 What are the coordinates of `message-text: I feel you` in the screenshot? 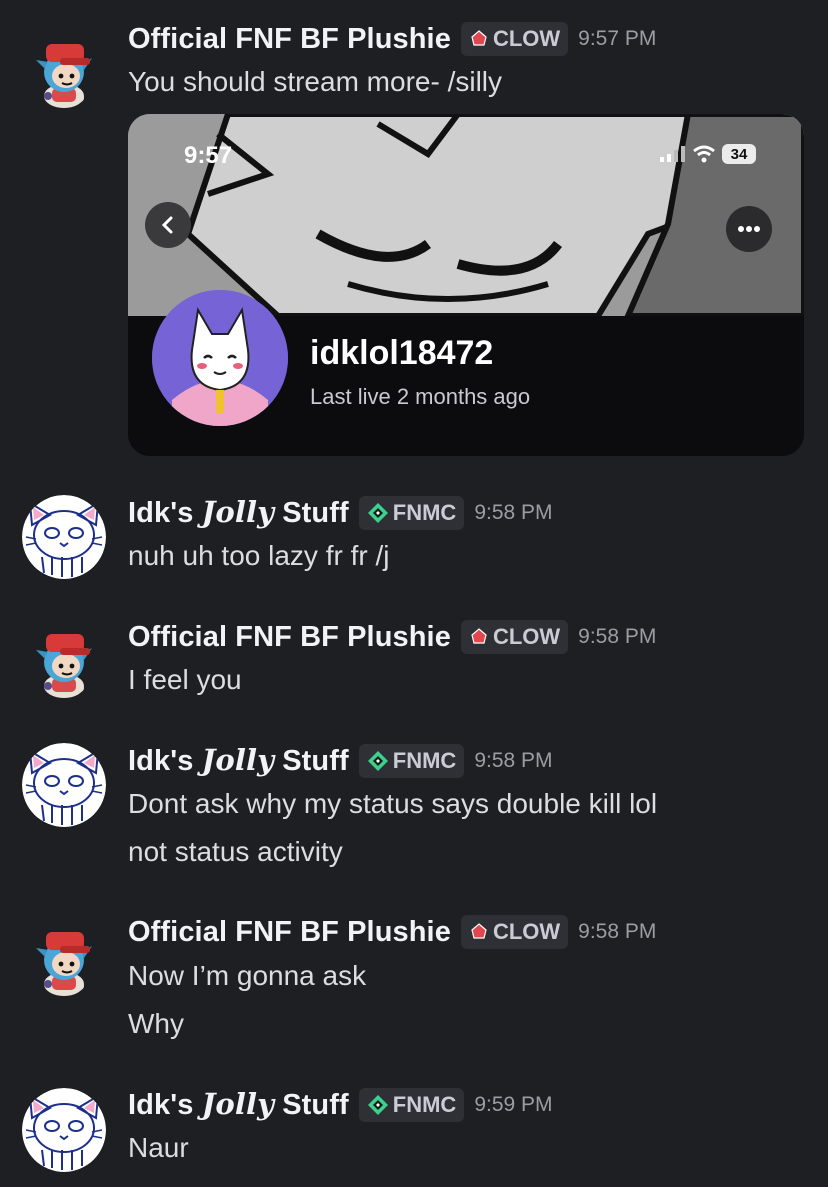 It's located at (185, 679).